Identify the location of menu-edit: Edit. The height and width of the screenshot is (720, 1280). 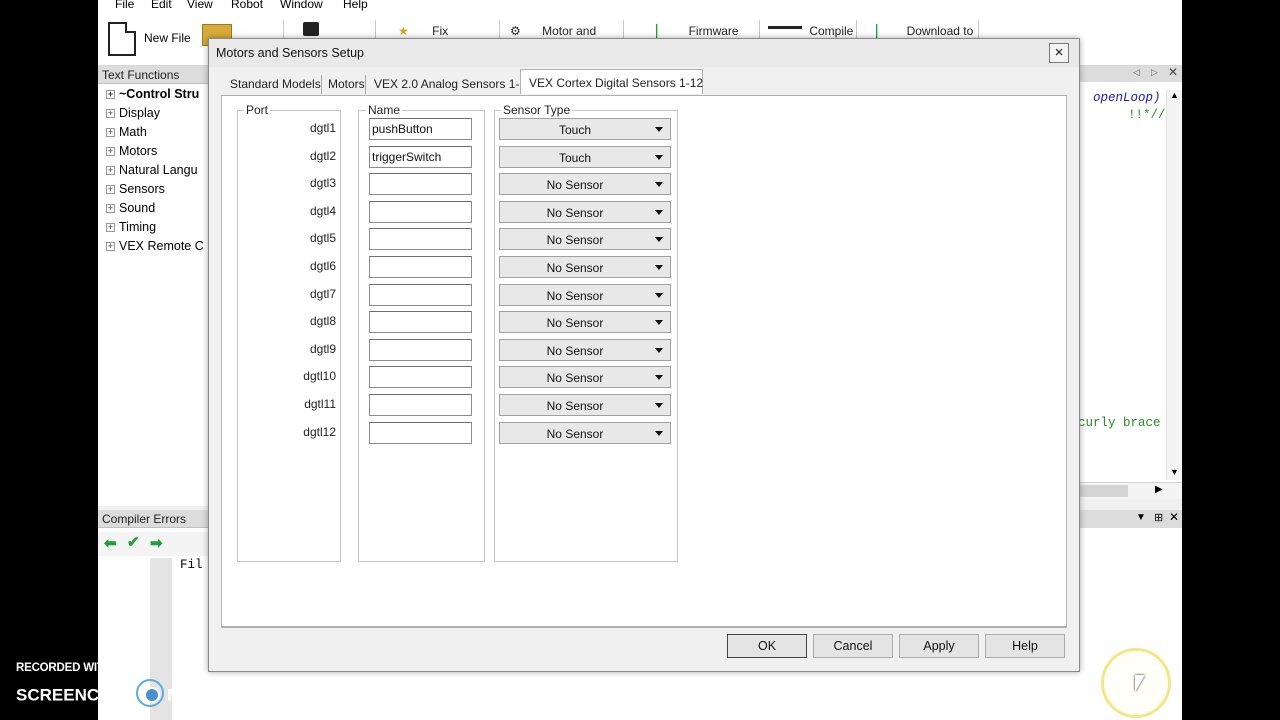
(161, 5).